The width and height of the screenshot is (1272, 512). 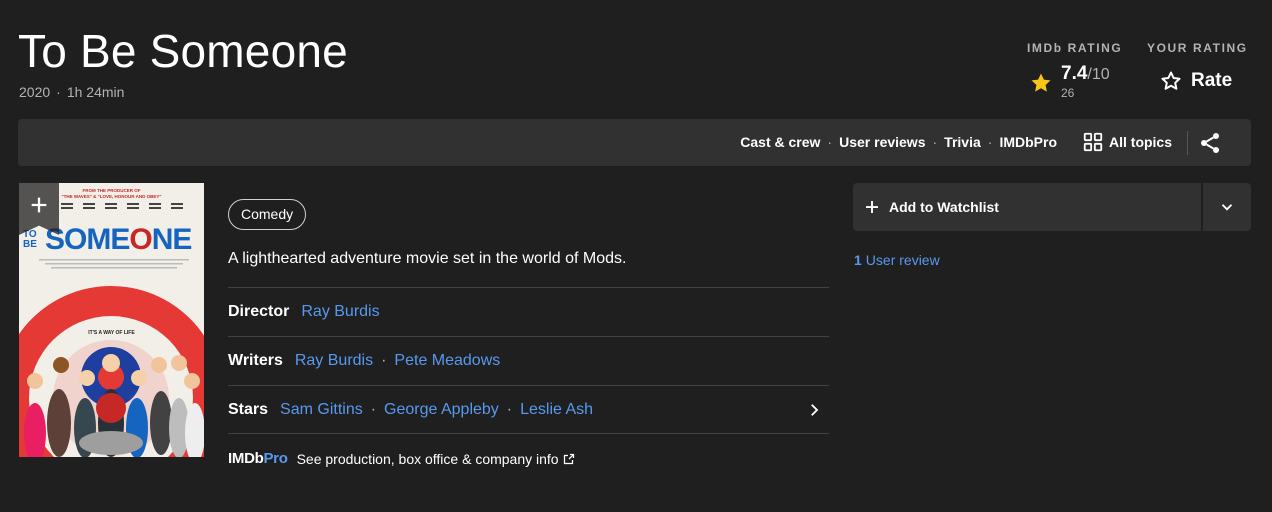 I want to click on rating-count: 26, so click(x=1068, y=93).